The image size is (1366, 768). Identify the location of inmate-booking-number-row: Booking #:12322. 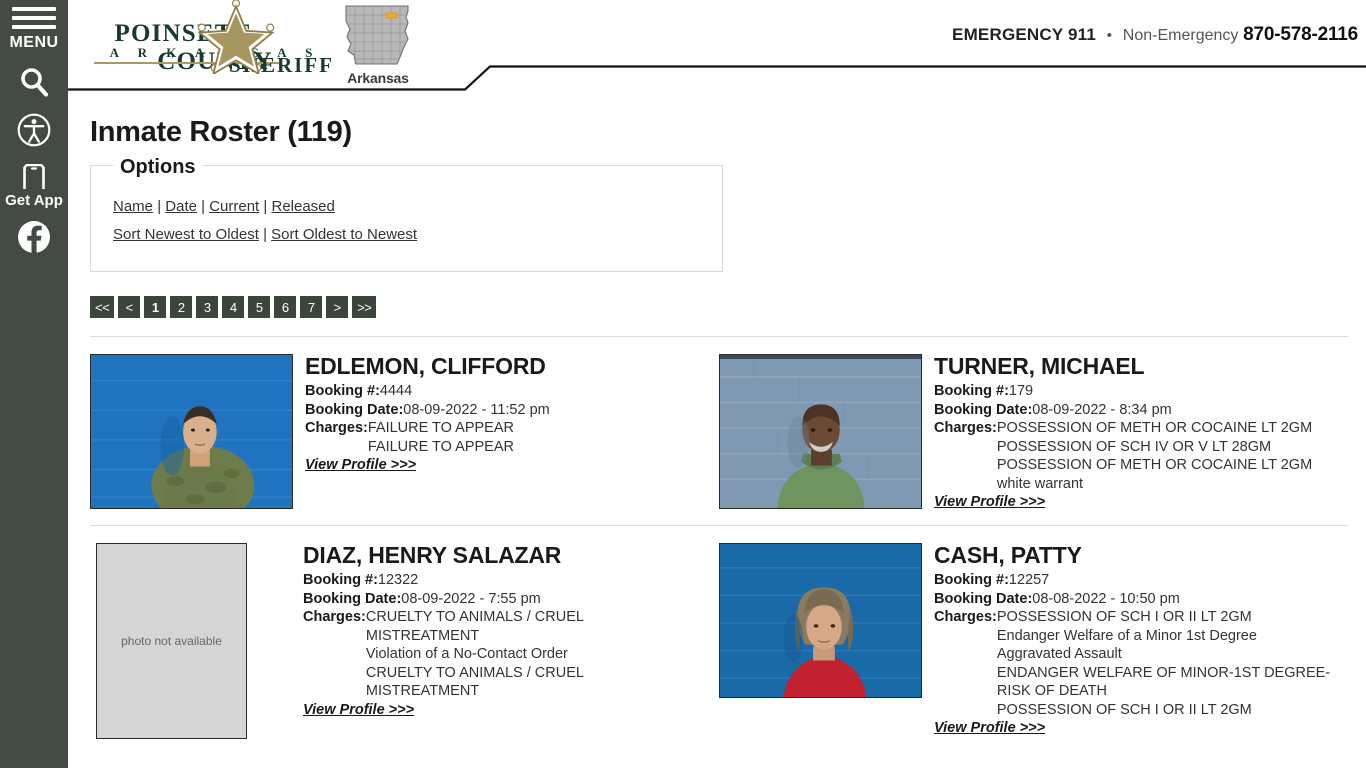
(511, 580).